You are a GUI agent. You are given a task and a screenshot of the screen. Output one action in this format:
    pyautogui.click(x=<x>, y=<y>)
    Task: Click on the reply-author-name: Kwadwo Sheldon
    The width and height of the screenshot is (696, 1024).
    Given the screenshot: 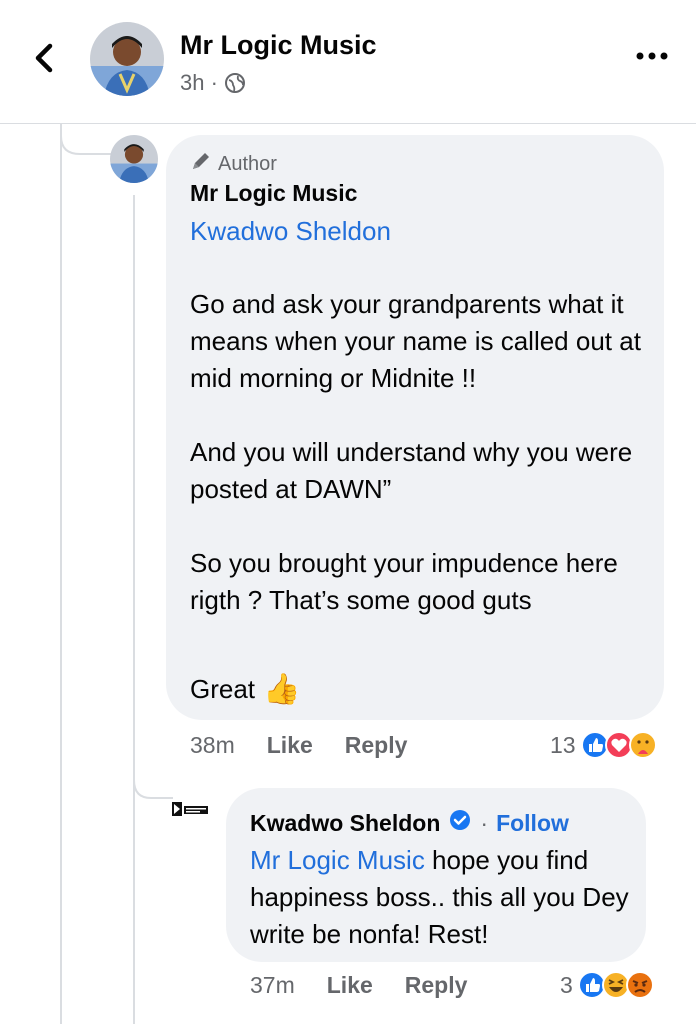 What is the action you would take?
    pyautogui.click(x=345, y=823)
    